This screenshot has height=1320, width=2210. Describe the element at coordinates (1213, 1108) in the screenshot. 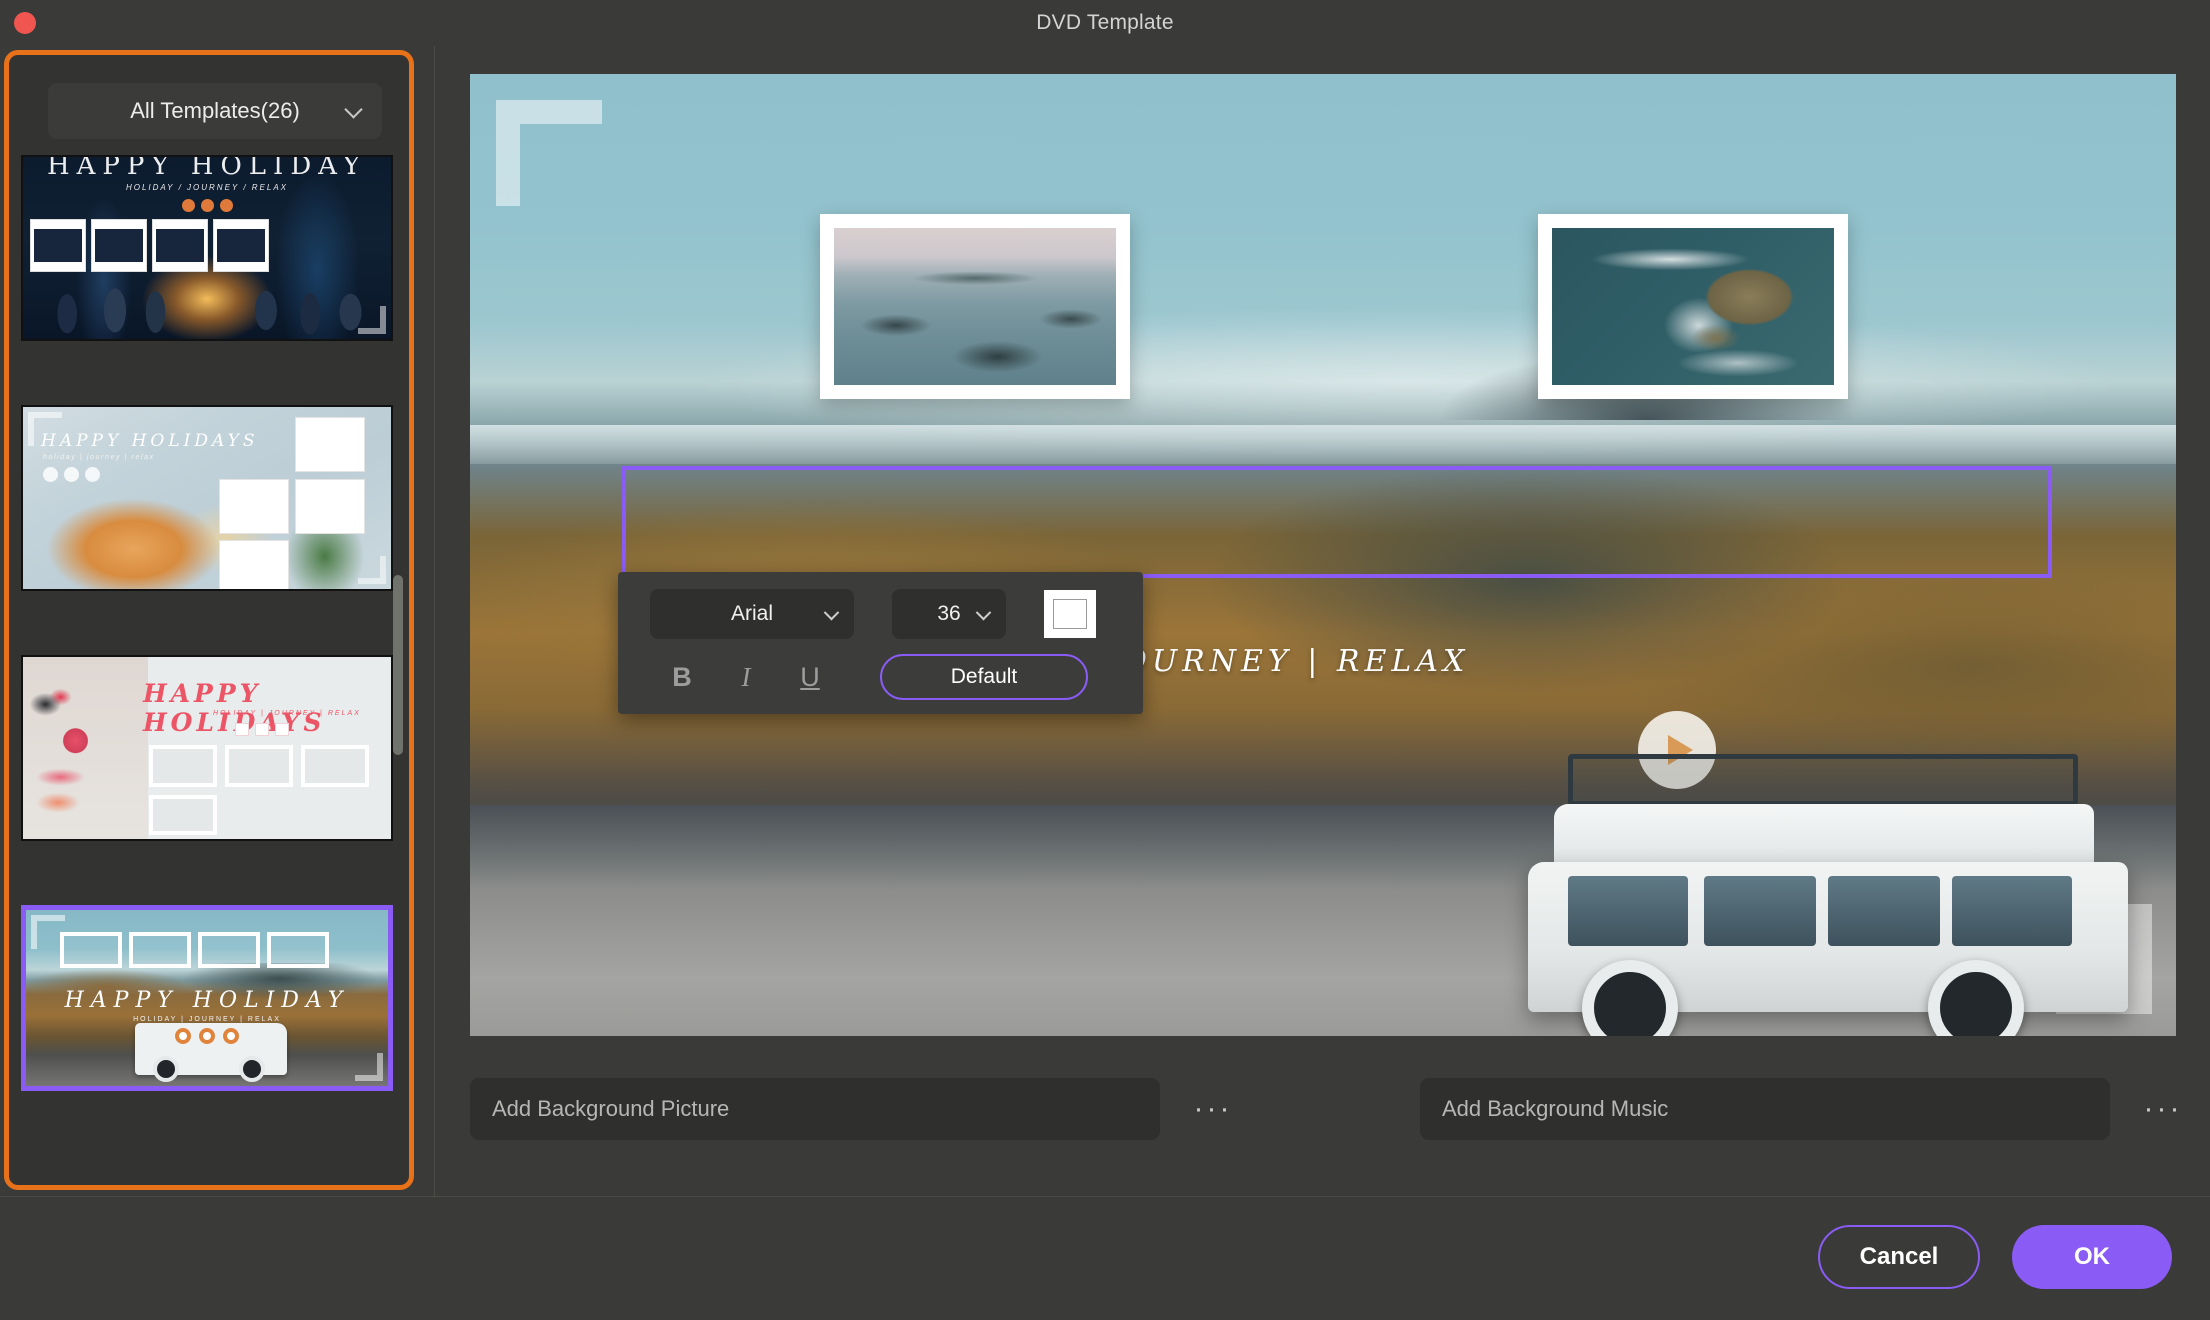

I see `background-picture-more-button: ···` at that location.